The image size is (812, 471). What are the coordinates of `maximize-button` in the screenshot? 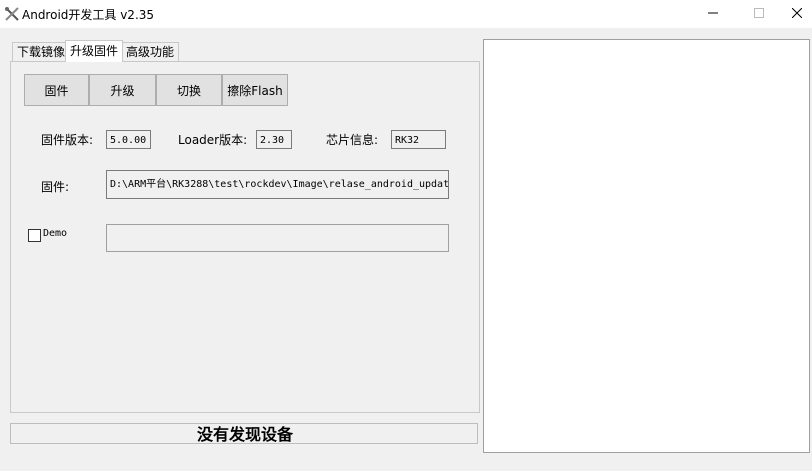 It's located at (759, 14).